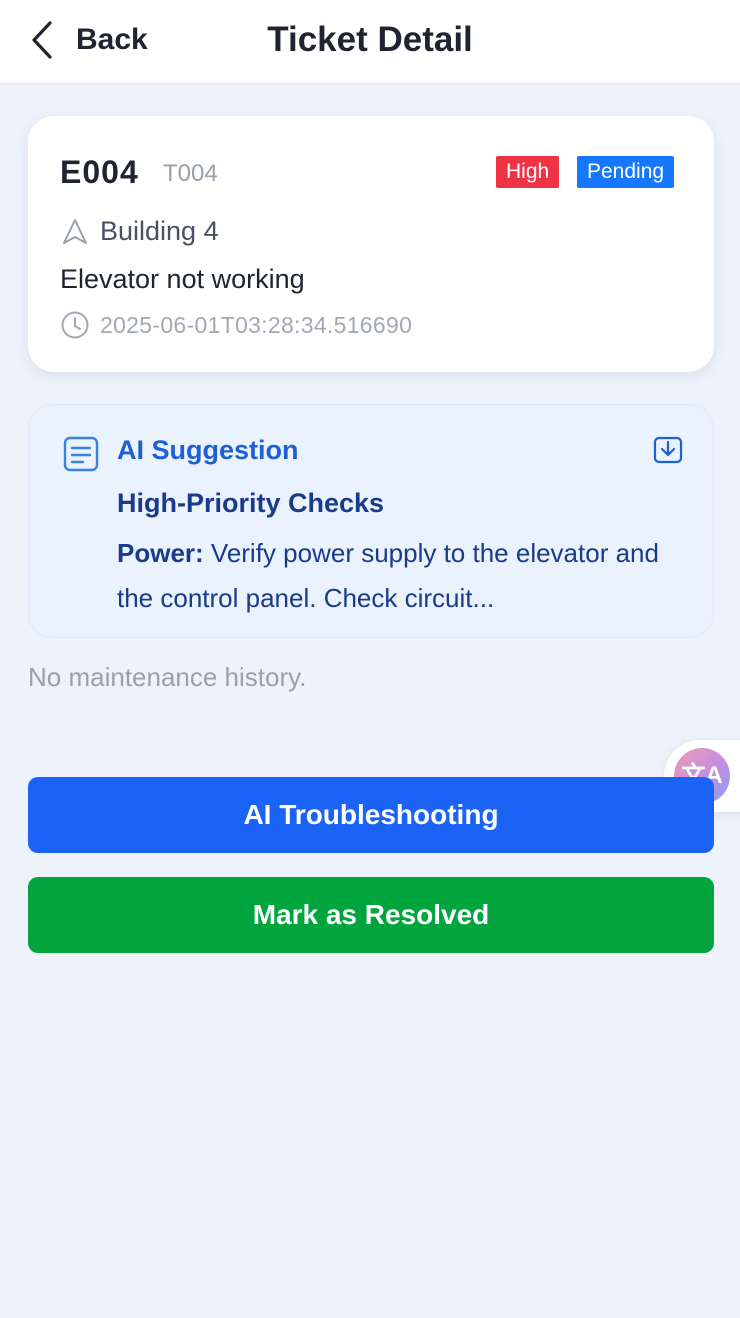  I want to click on ticket-equipment-id: E004, so click(99, 172).